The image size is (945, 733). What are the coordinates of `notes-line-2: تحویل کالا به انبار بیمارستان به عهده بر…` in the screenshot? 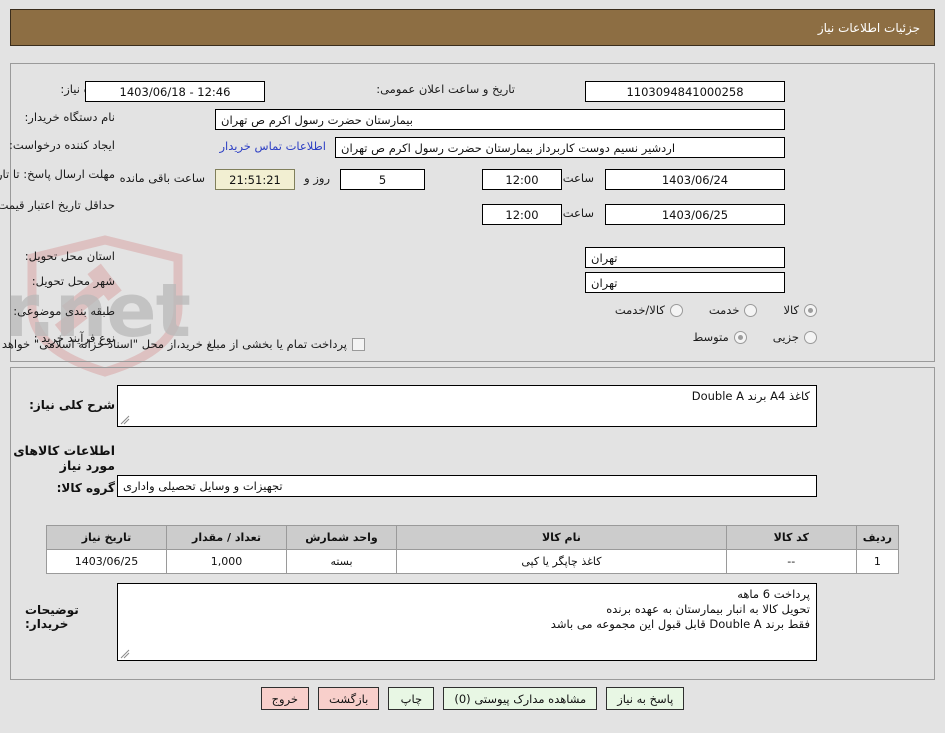 It's located at (708, 609).